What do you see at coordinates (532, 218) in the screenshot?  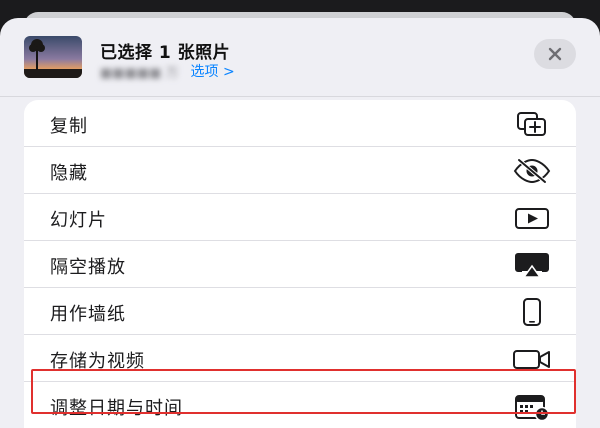 I see `play-rectangle-icon` at bounding box center [532, 218].